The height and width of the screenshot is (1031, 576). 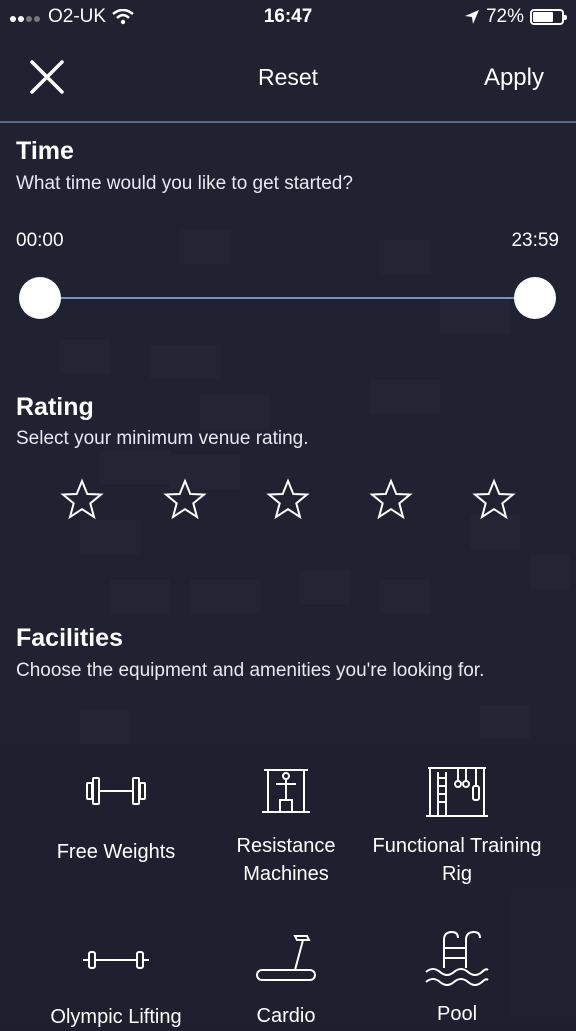 What do you see at coordinates (116, 983) in the screenshot?
I see `facility-olympic-lifting: Olympic Lifting` at bounding box center [116, 983].